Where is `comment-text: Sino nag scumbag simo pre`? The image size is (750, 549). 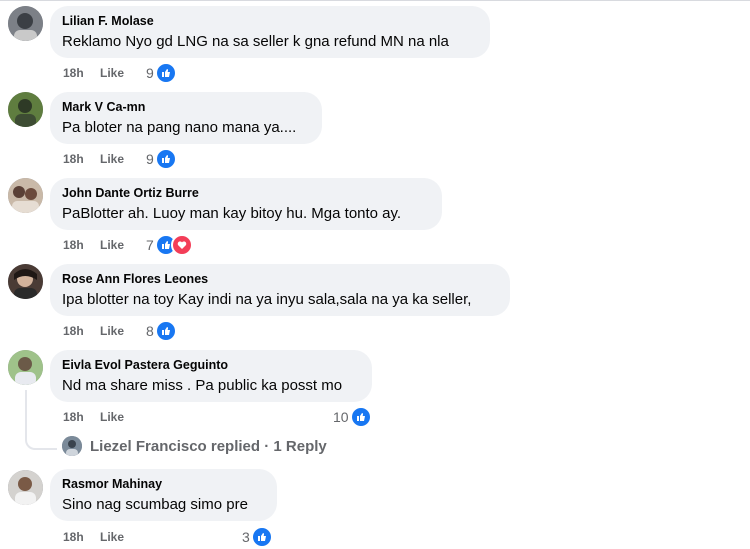 comment-text: Sino nag scumbag simo pre is located at coordinates (155, 504).